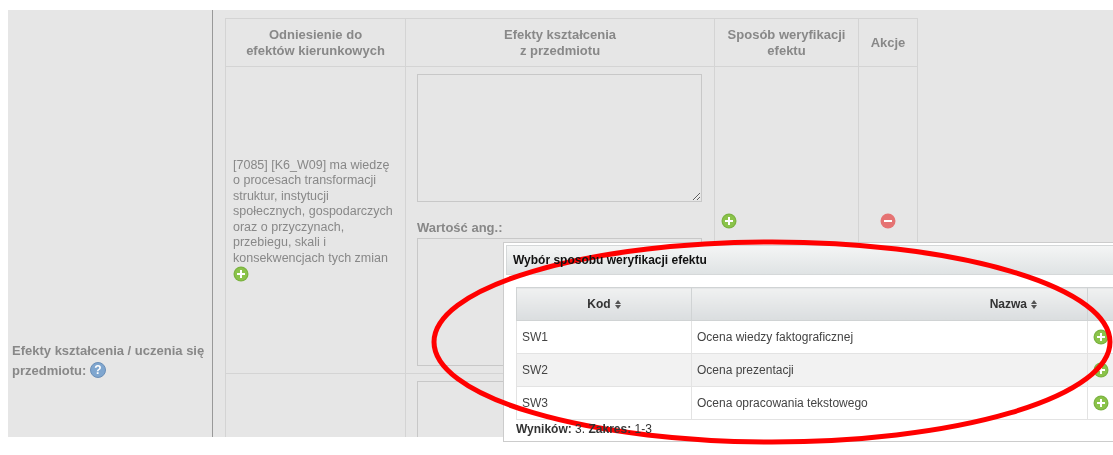 The height and width of the screenshot is (455, 1113). What do you see at coordinates (888, 220) in the screenshot?
I see `remove-icon` at bounding box center [888, 220].